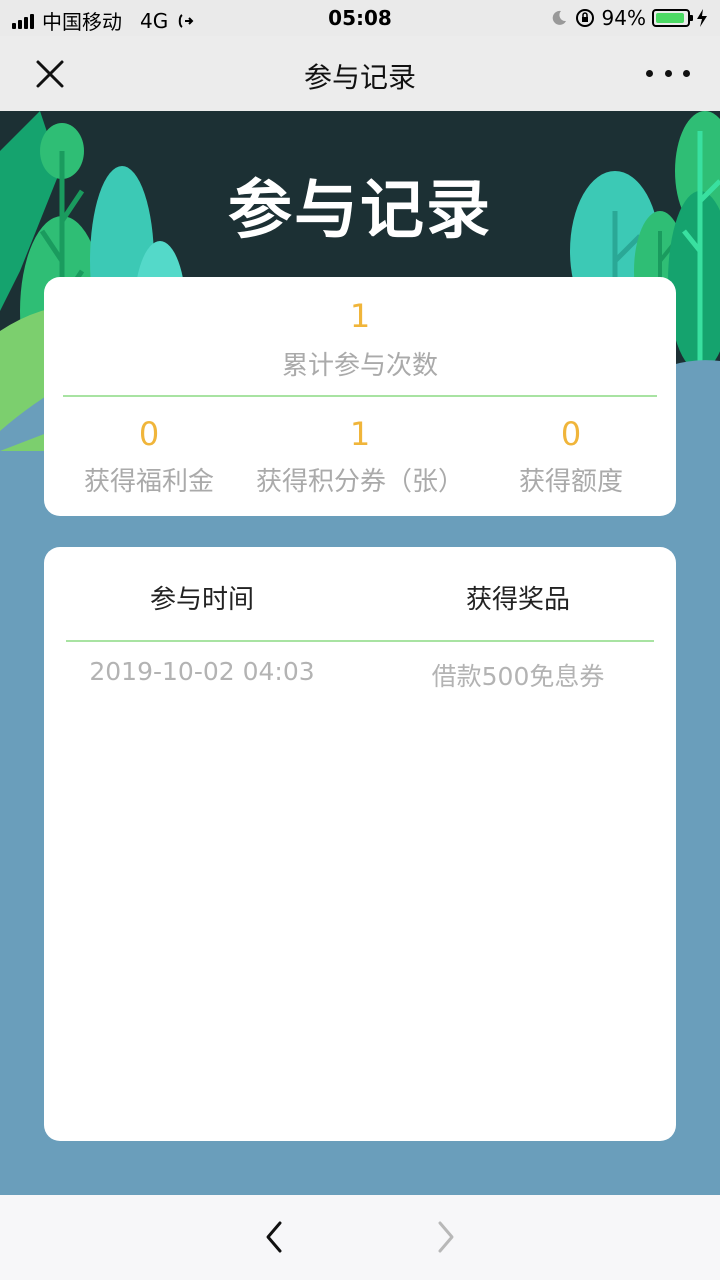 The width and height of the screenshot is (720, 1280). I want to click on stat-points-coupons: 1 获得积分券（张）, so click(360, 456).